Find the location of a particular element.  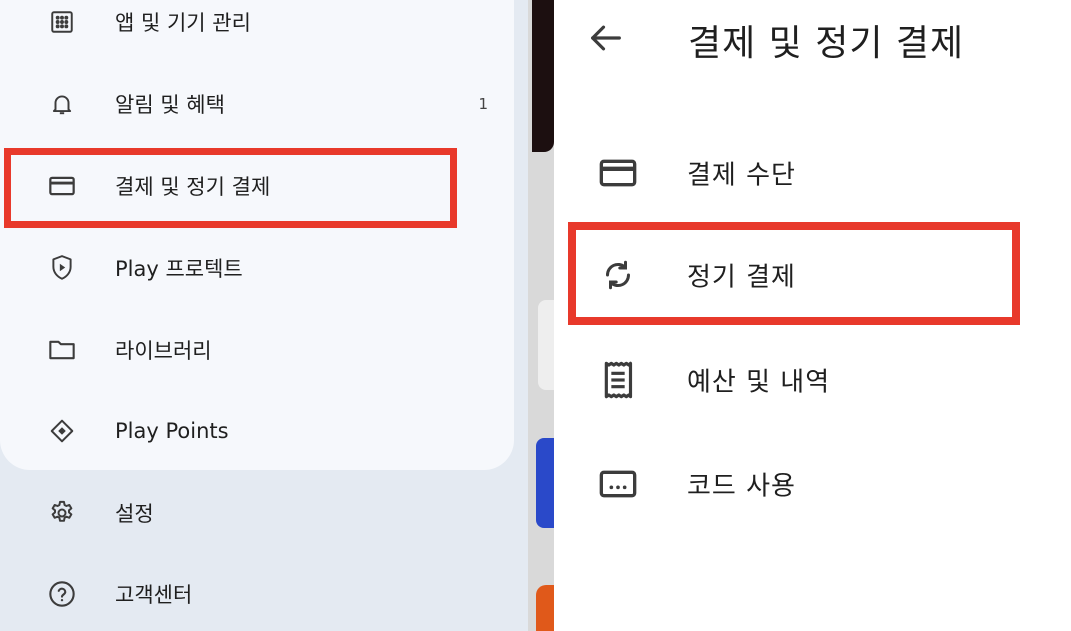

menu-item-settings: 설정 is located at coordinates (257, 513).